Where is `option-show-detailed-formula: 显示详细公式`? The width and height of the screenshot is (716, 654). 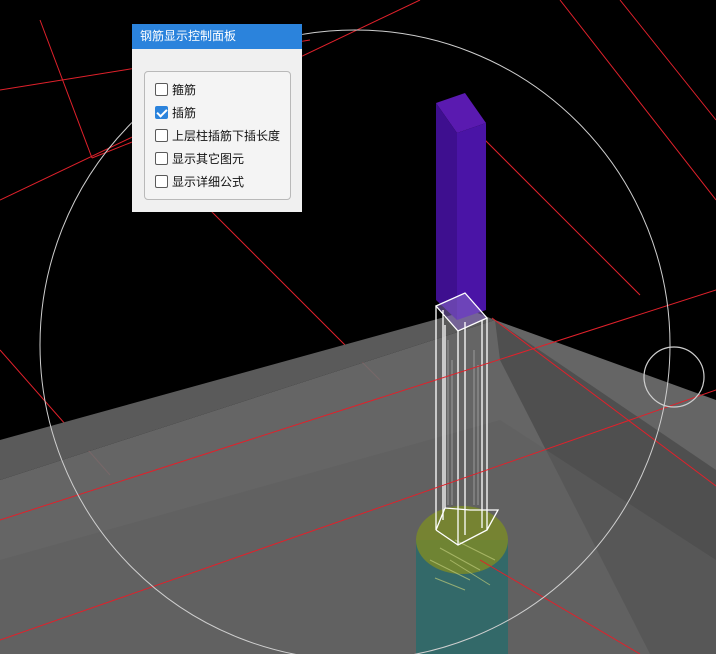 option-show-detailed-formula: 显示详细公式 is located at coordinates (199, 181).